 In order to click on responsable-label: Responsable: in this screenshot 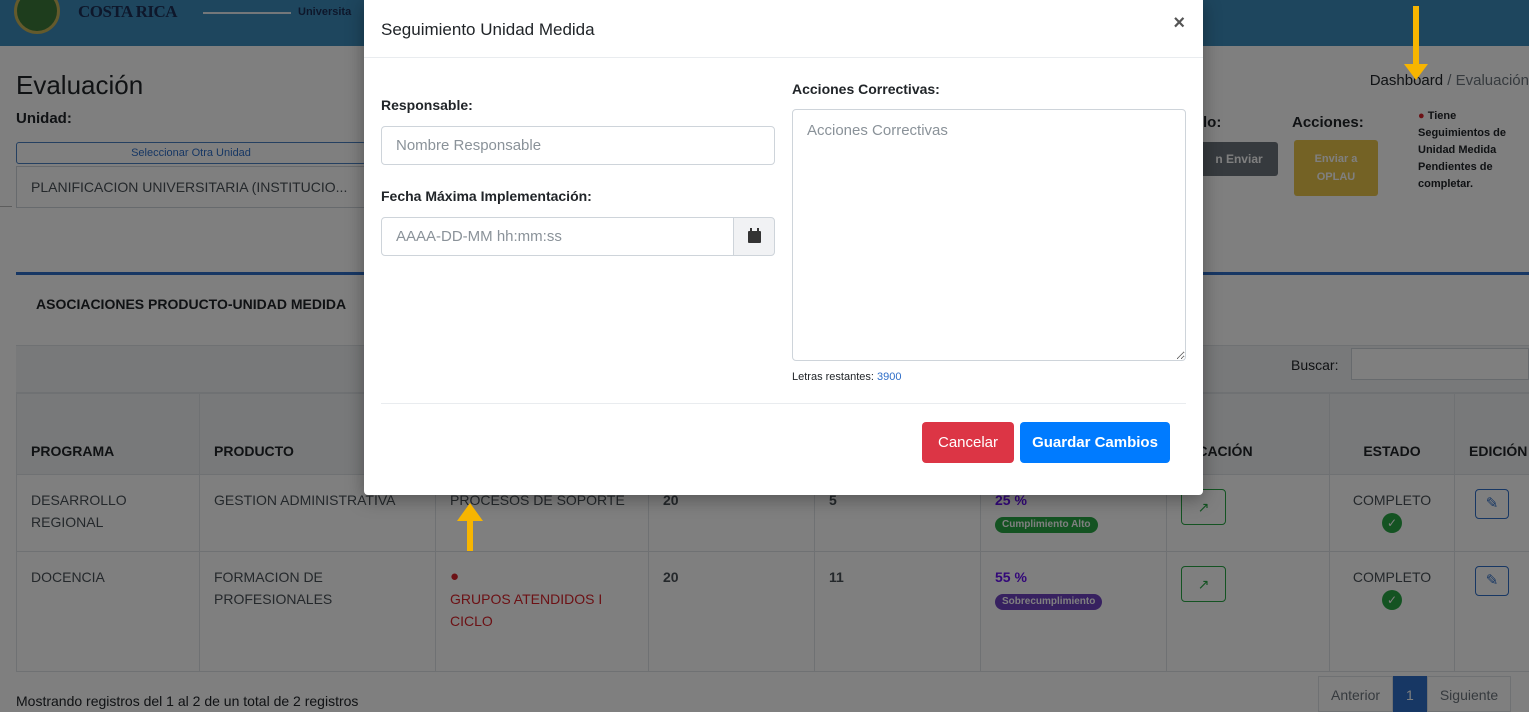, I will do `click(427, 105)`.